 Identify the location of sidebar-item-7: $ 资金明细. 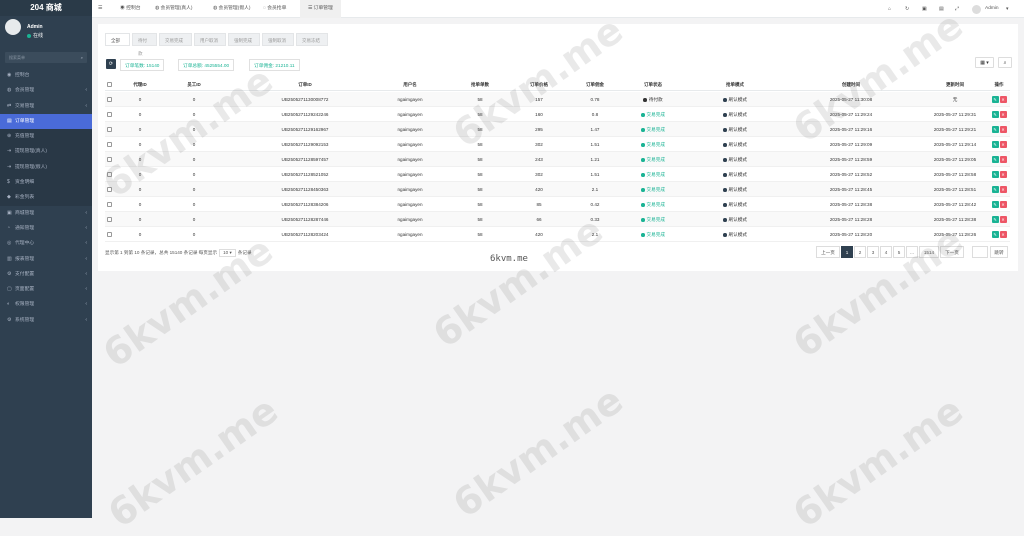
(46, 183).